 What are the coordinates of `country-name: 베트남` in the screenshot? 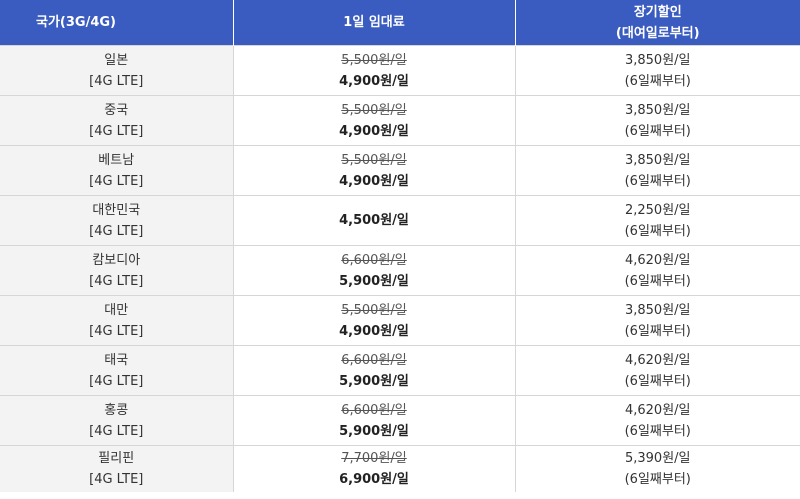 It's located at (116, 160).